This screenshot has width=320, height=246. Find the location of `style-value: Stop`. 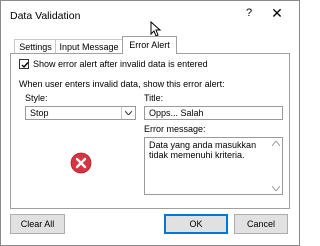

style-value: Stop is located at coordinates (39, 113).